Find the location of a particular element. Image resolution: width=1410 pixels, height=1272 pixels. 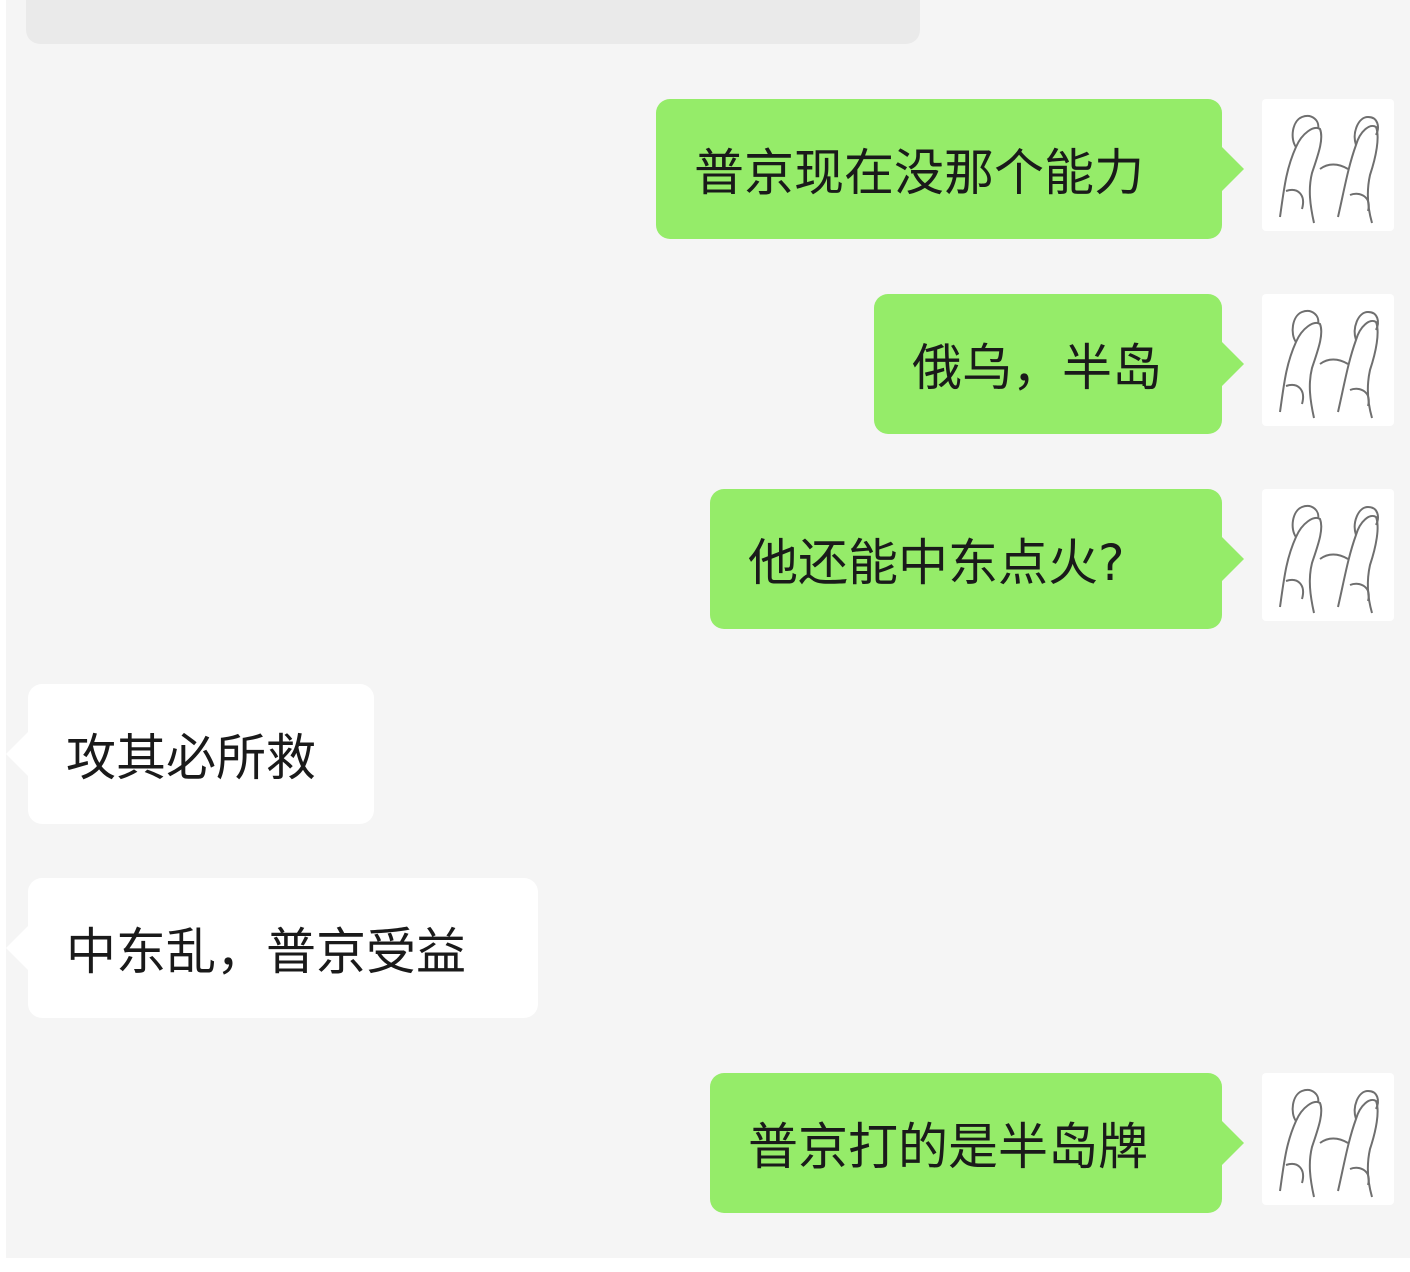

message-text: 攻其必所救 is located at coordinates (191, 758).